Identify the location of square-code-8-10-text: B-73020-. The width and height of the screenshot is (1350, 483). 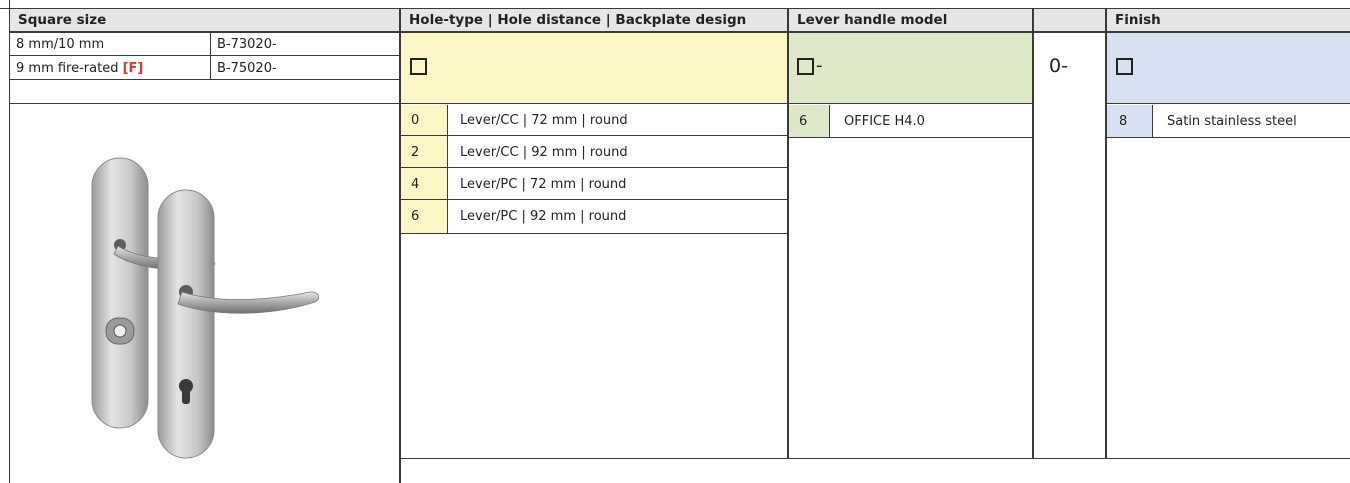
(247, 44).